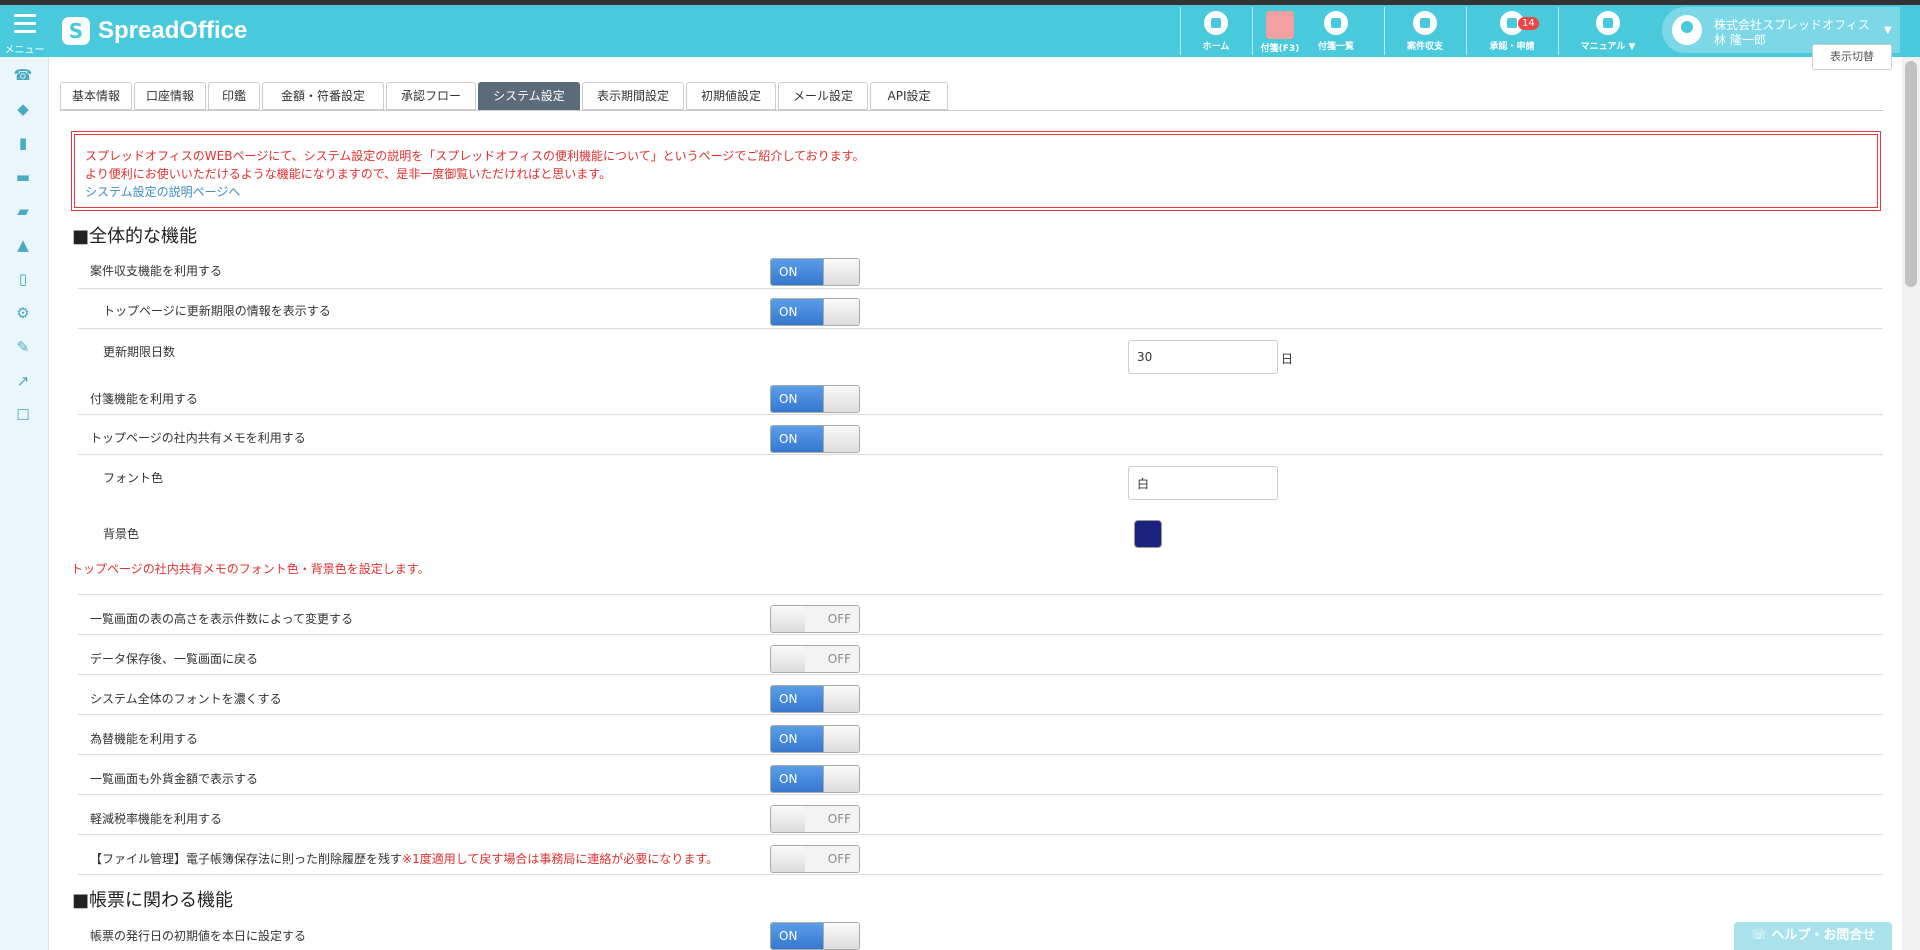 This screenshot has height=950, width=1920. What do you see at coordinates (1148, 534) in the screenshot?
I see `bg-color-swatch` at bounding box center [1148, 534].